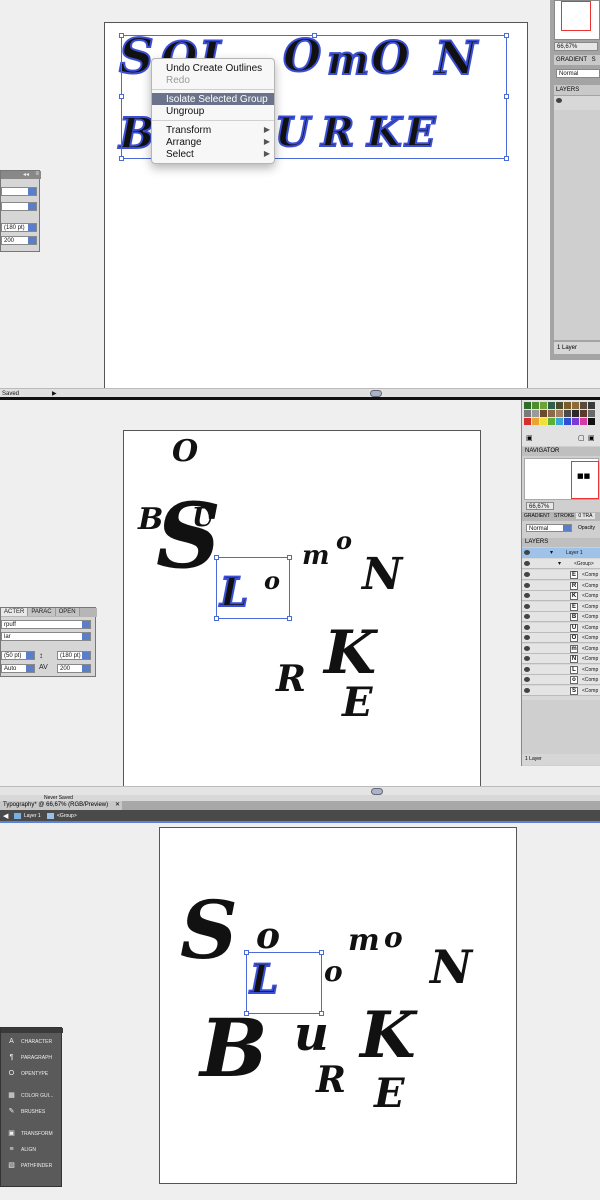 This screenshot has height=1200, width=600. What do you see at coordinates (591, 438) in the screenshot?
I see `delete-swatch-icon: ▣` at bounding box center [591, 438].